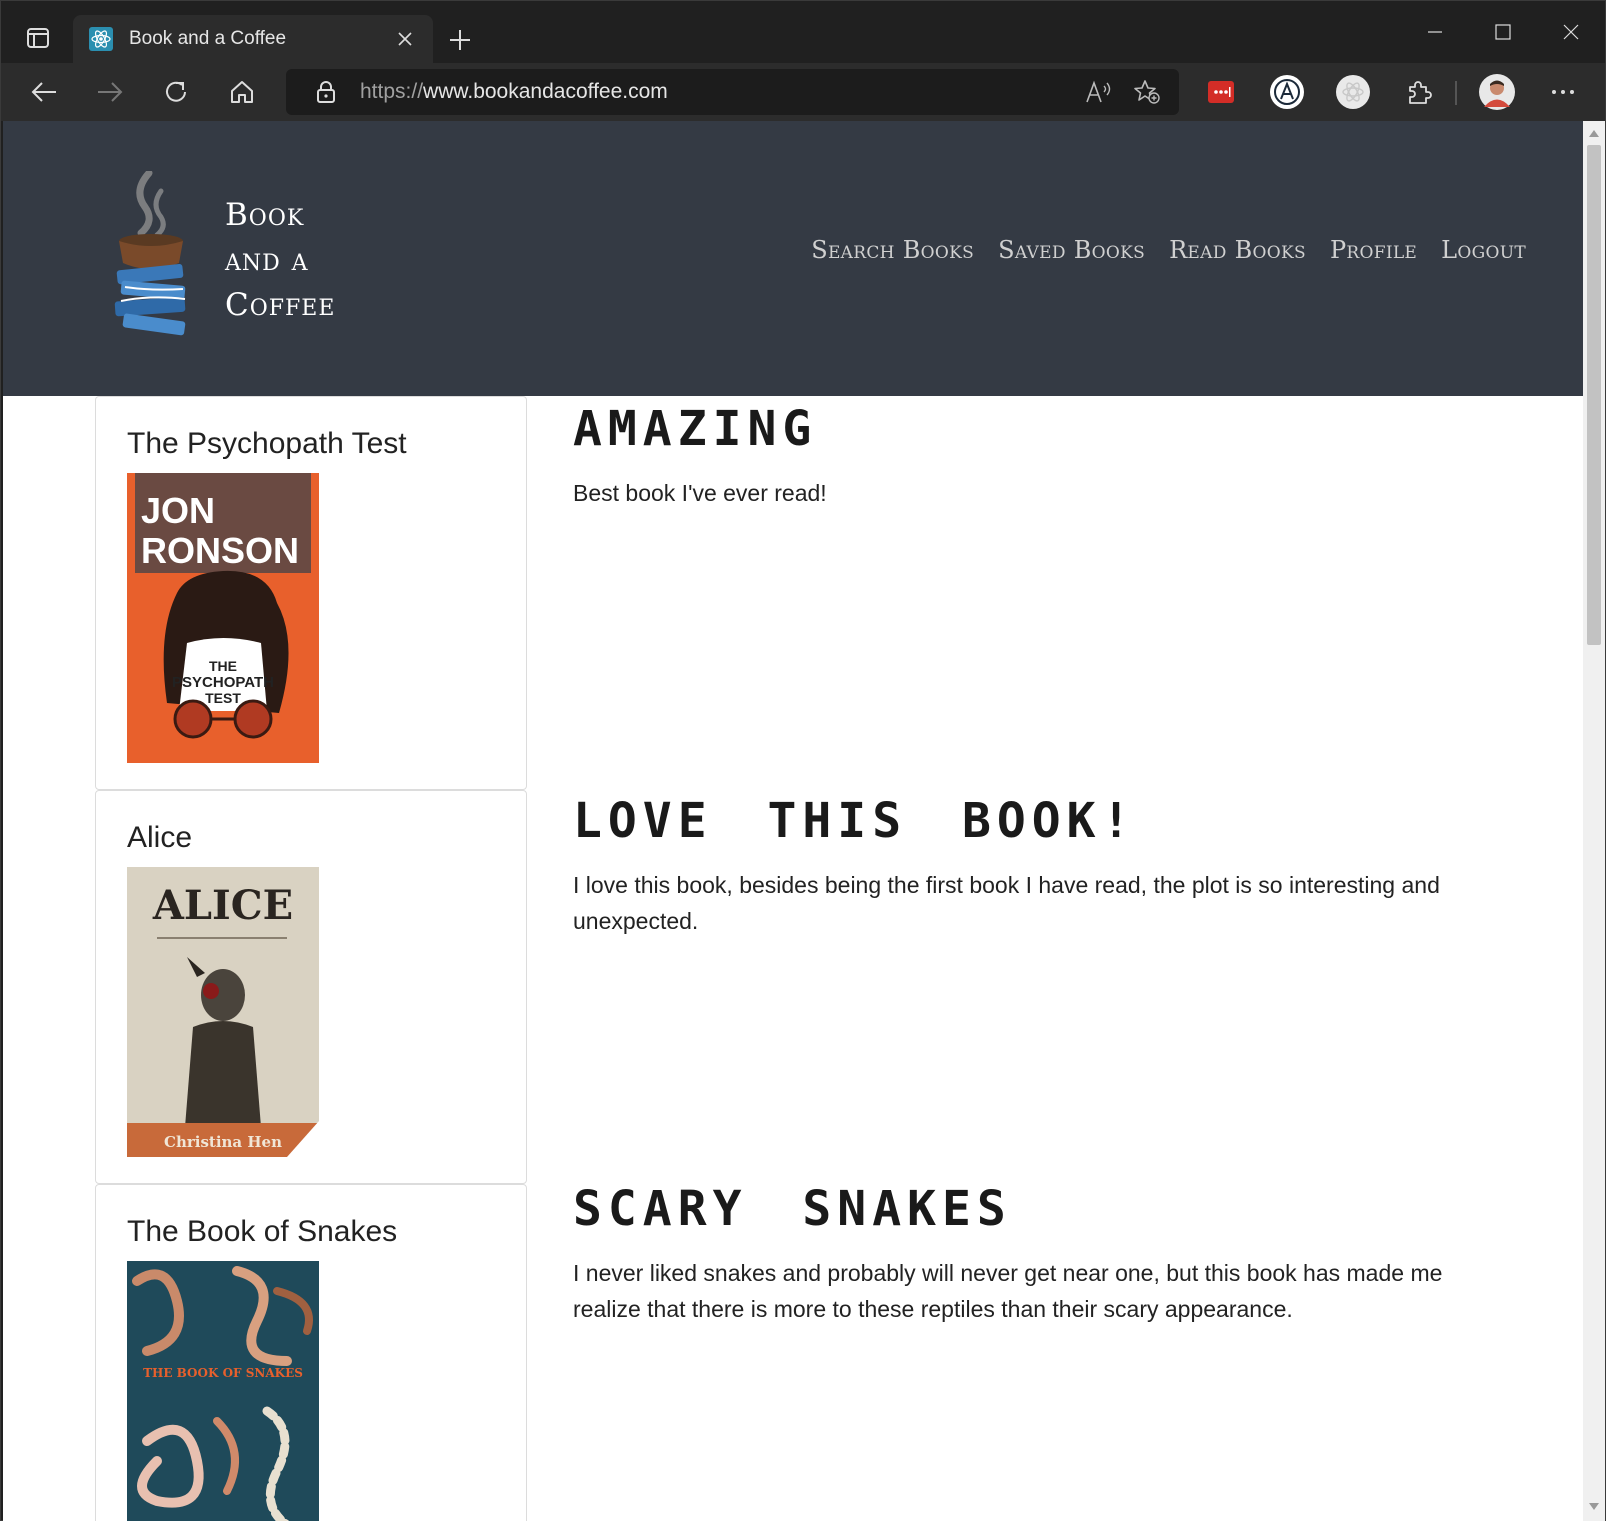  I want to click on window-controls, so click(1503, 32).